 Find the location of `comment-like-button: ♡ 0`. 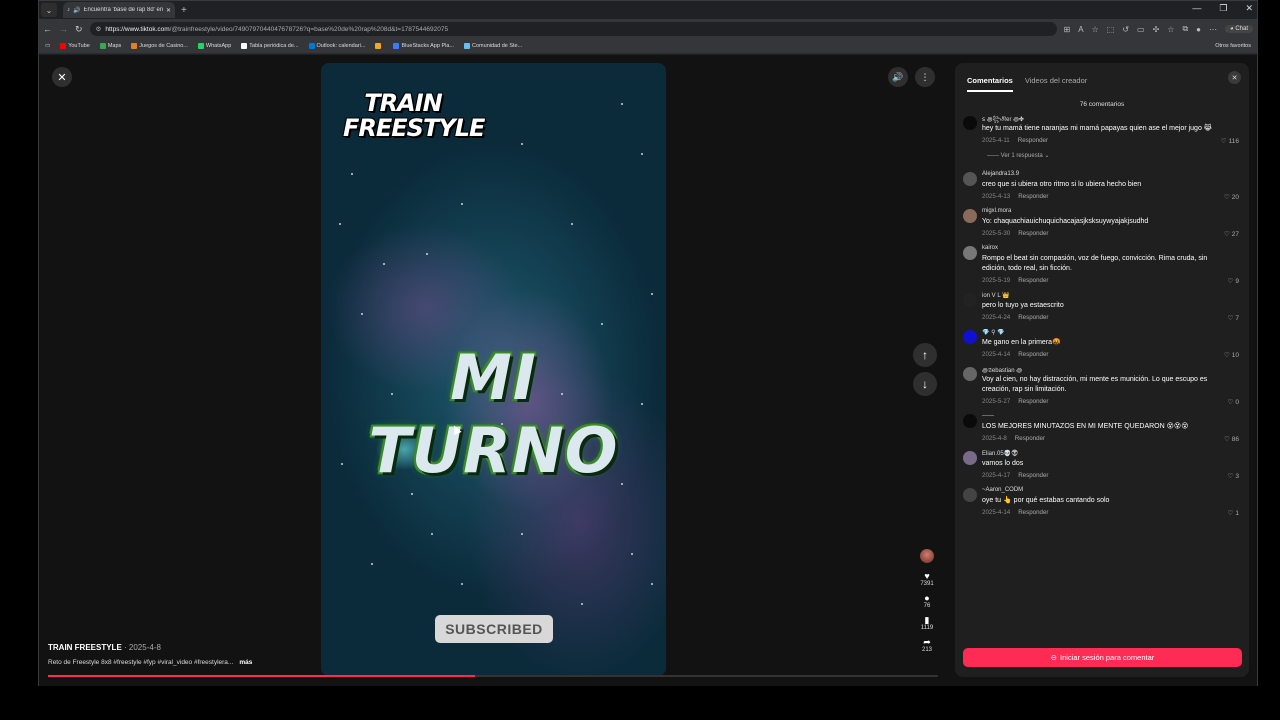

comment-like-button: ♡ 0 is located at coordinates (1233, 402).